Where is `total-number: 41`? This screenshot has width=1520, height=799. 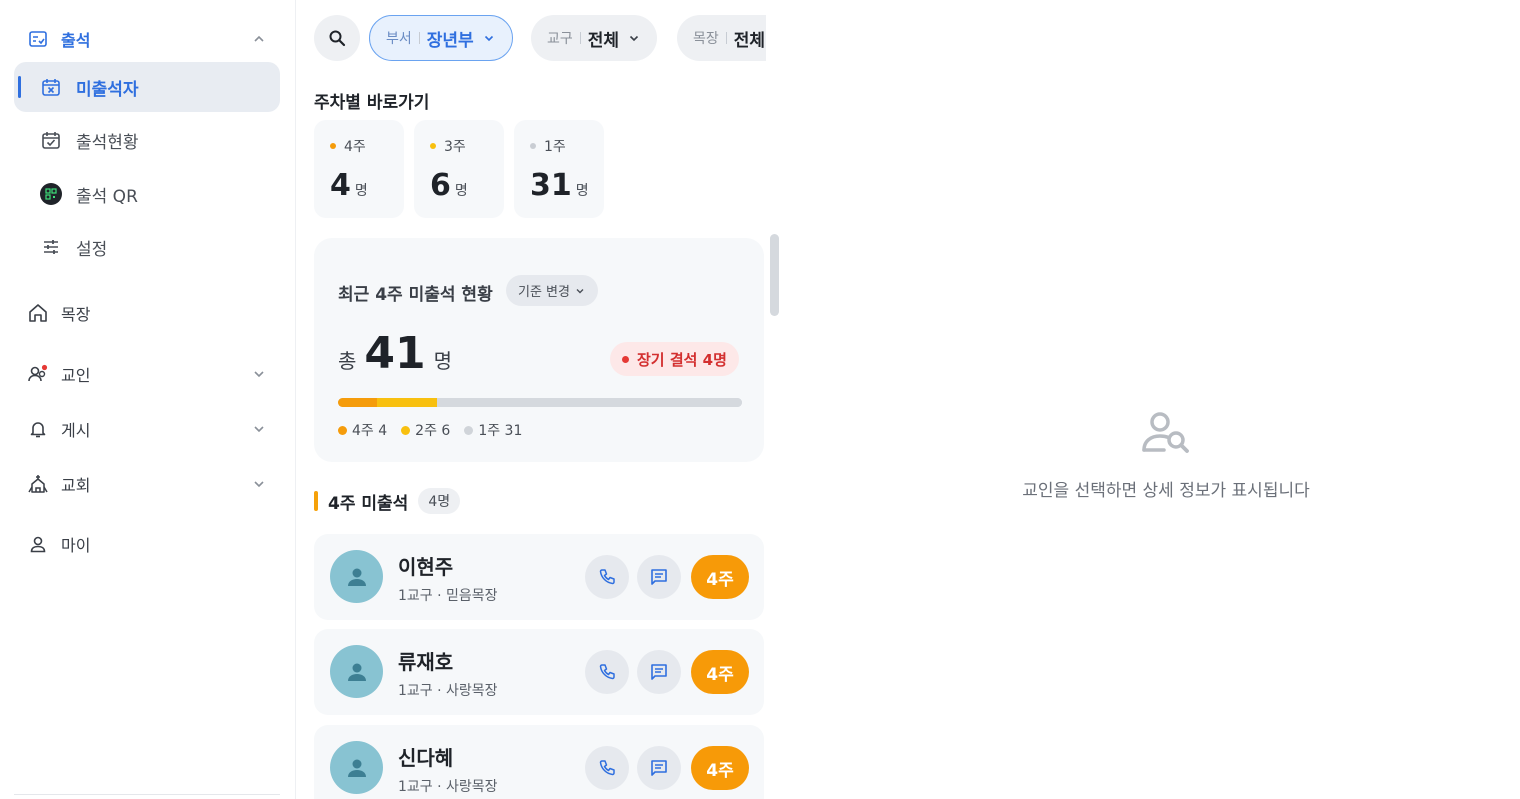
total-number: 41 is located at coordinates (395, 353).